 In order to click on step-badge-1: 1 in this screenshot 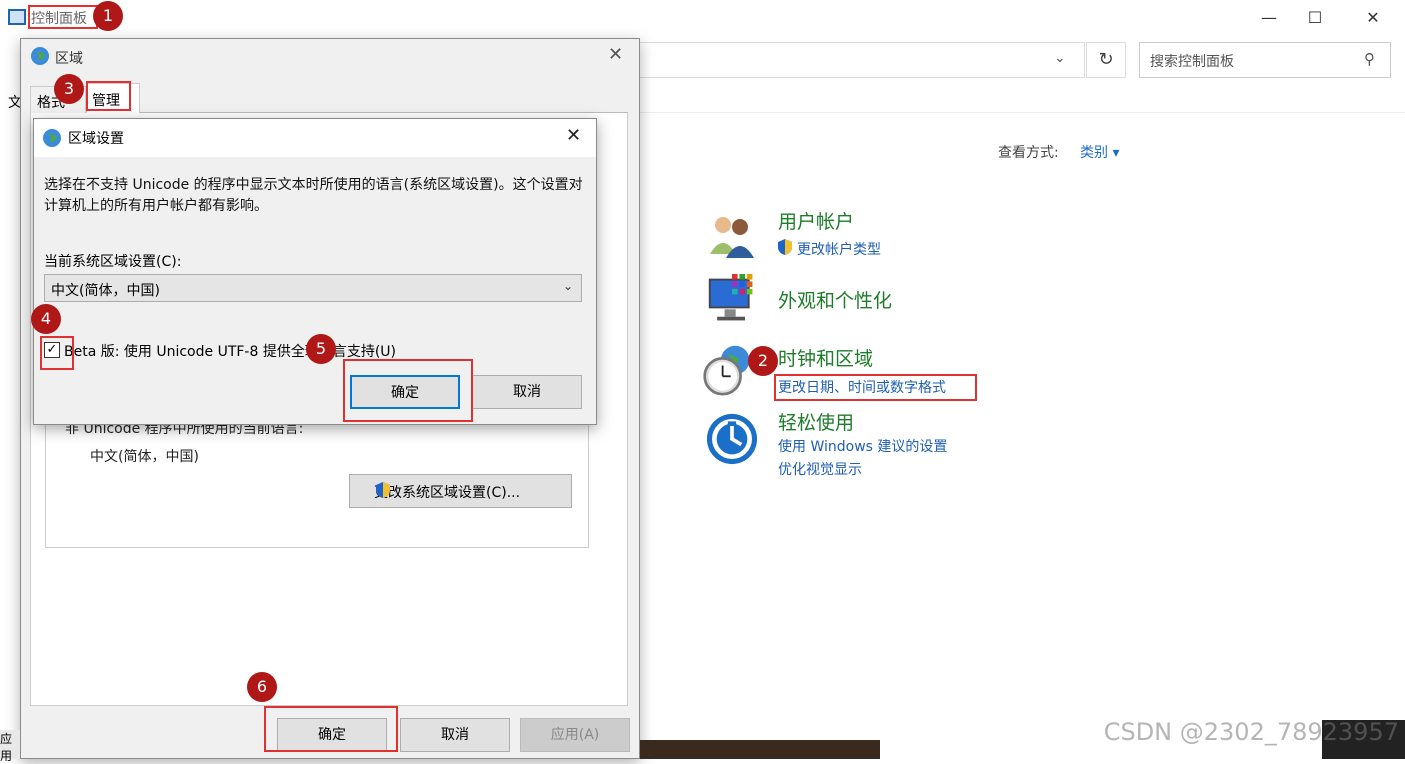, I will do `click(108, 16)`.